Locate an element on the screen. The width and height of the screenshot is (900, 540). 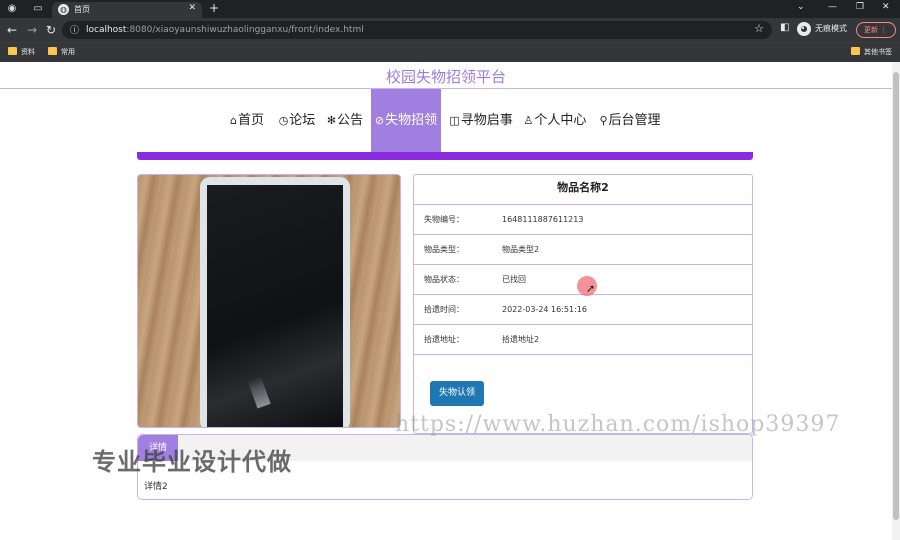
watermark-url: https://www.huzhan.com/ishop39397 is located at coordinates (618, 424).